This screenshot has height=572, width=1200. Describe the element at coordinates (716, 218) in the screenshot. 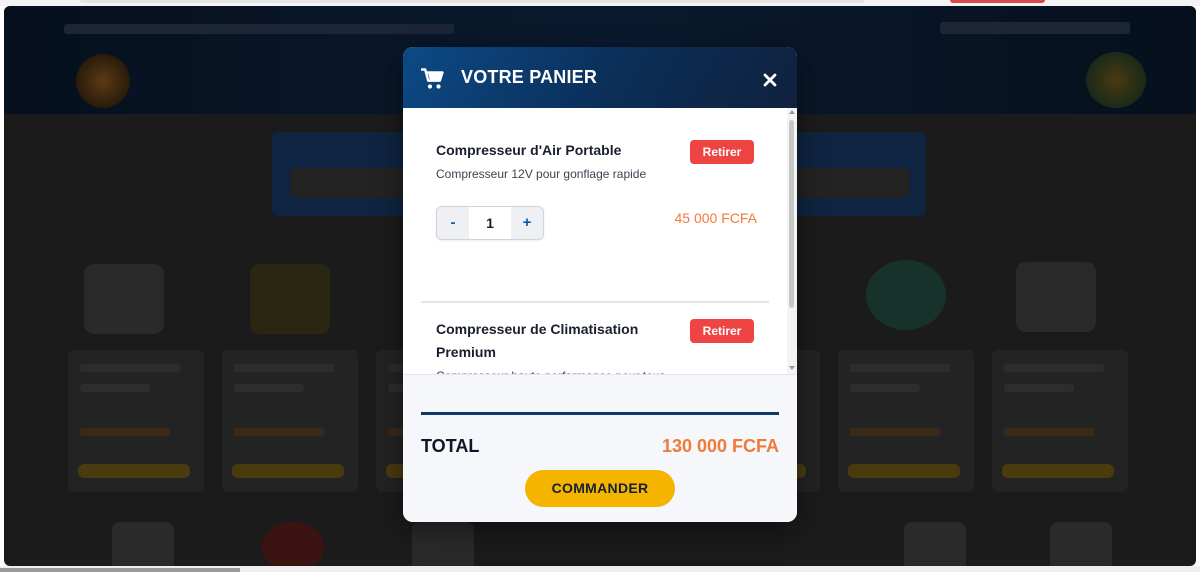

I see `item-price: 45 000 FCFA` at that location.